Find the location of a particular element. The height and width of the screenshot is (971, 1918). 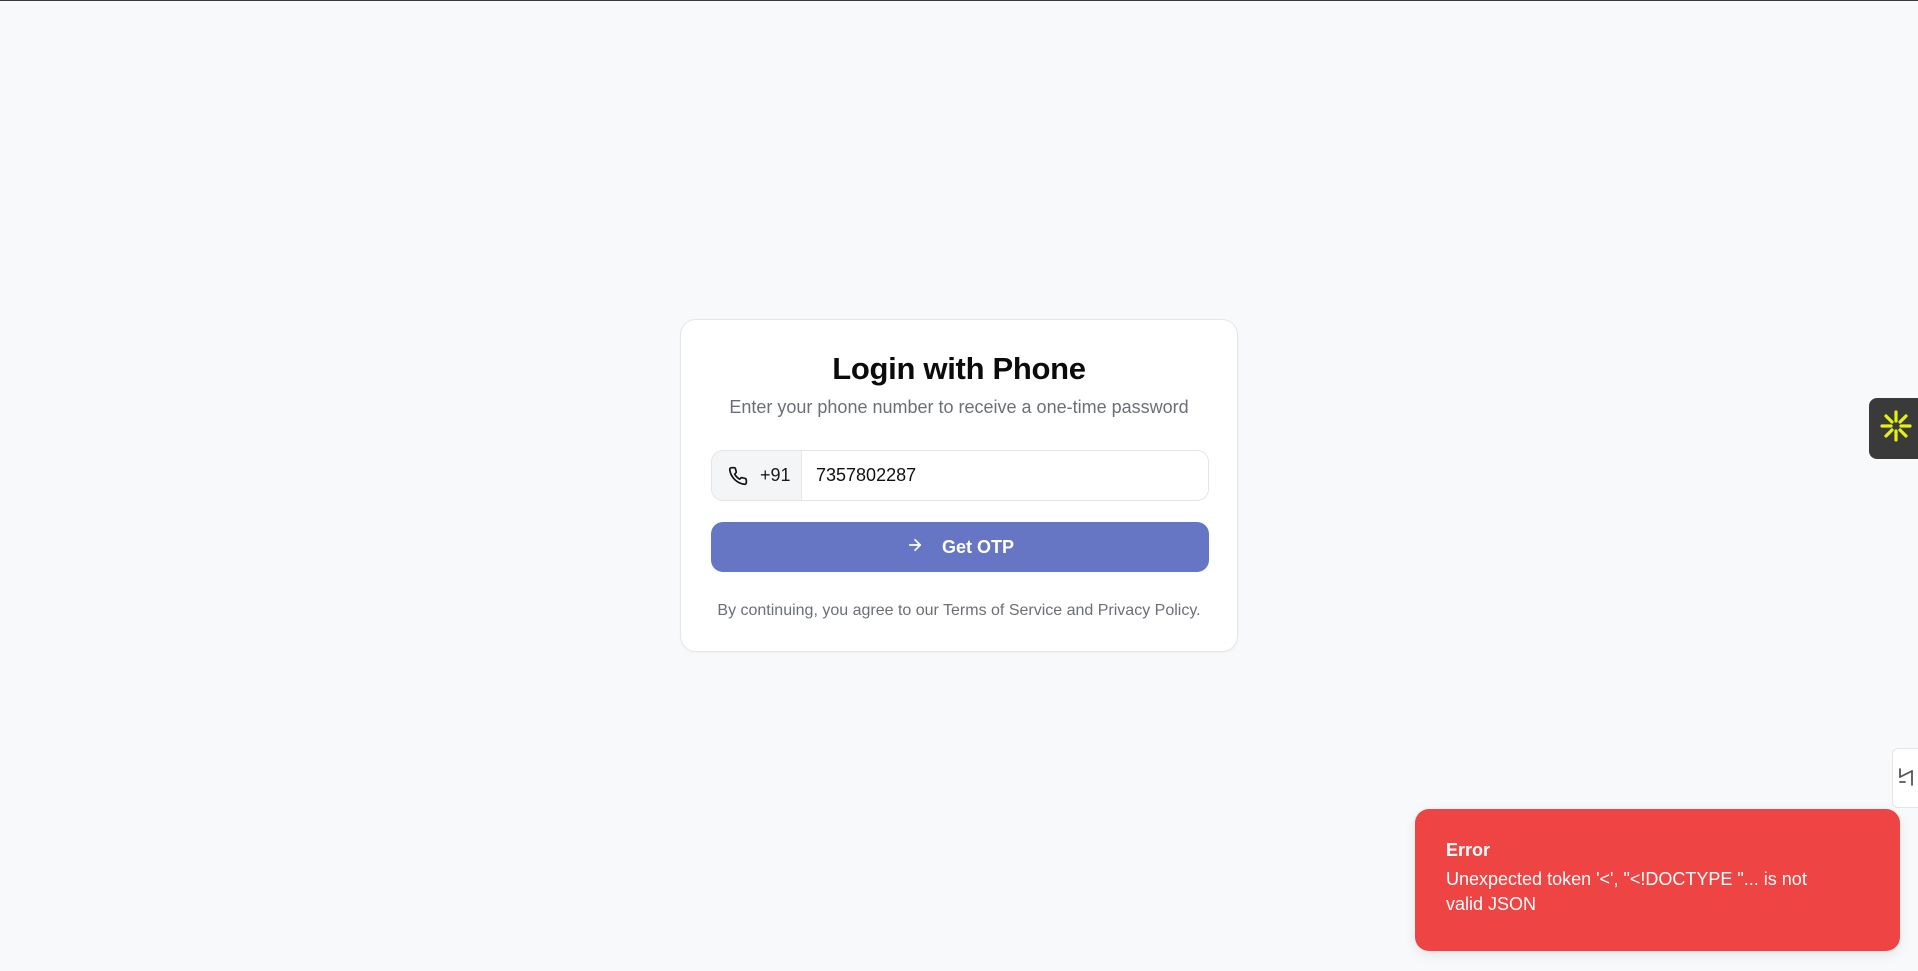

sparkle-icon is located at coordinates (1896, 428).